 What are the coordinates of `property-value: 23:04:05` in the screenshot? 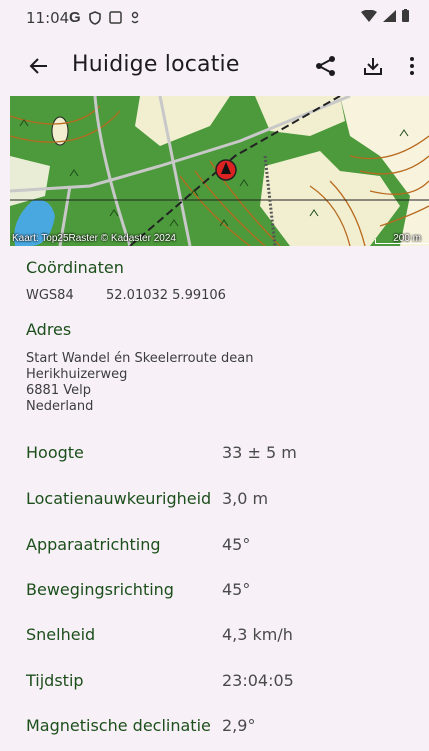 It's located at (258, 680).